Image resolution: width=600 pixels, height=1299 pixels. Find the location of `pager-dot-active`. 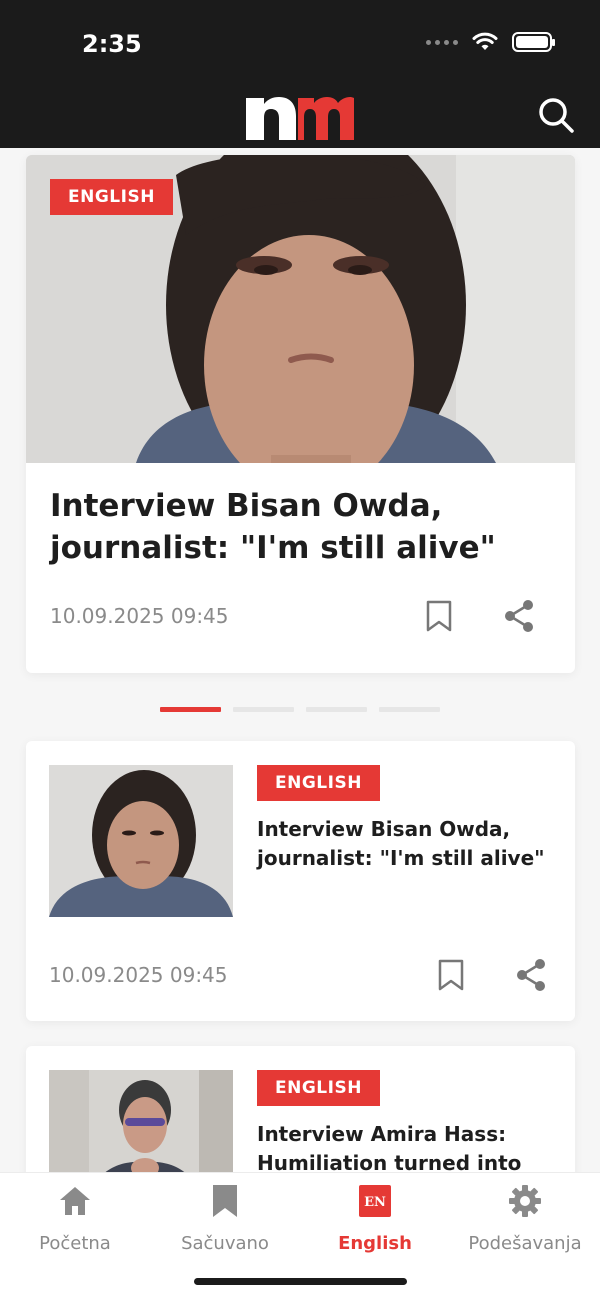

pager-dot-active is located at coordinates (190, 709).